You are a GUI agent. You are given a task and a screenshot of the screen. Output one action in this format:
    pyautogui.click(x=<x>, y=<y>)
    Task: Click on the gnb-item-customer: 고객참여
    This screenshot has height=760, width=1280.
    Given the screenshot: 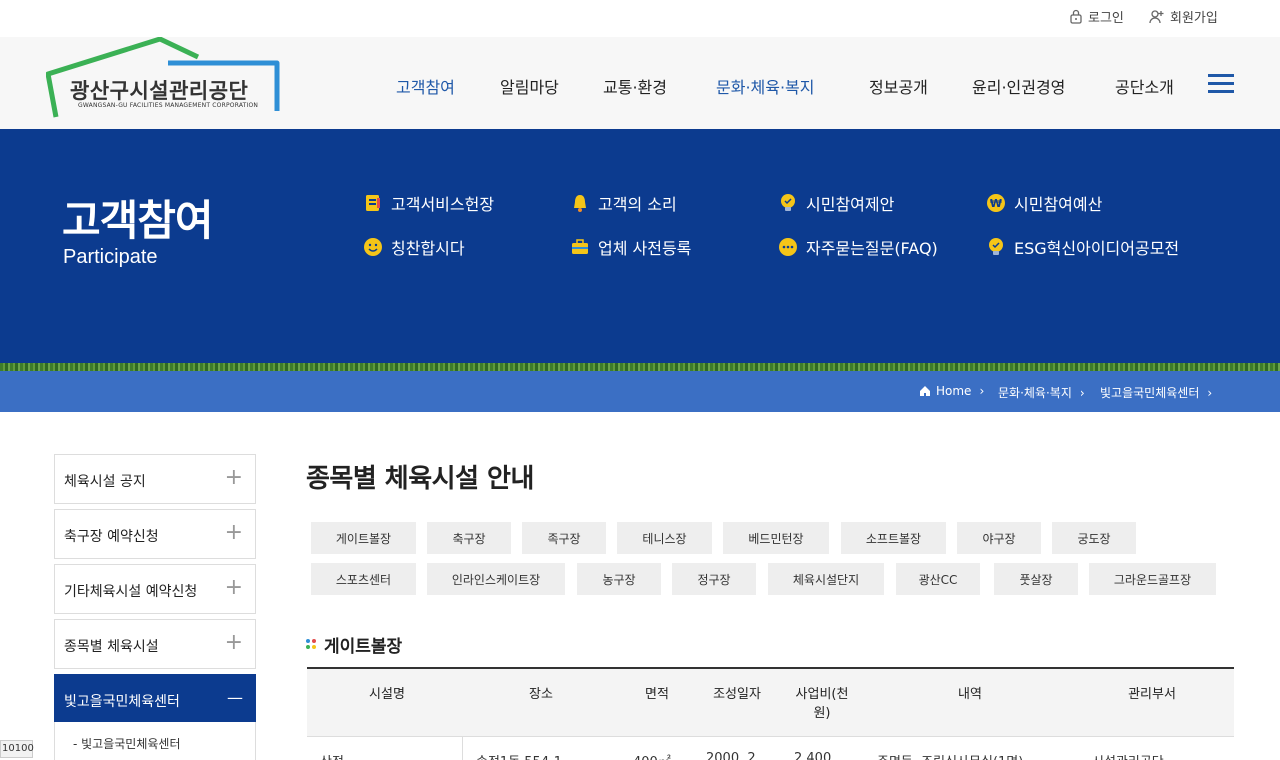 What is the action you would take?
    pyautogui.click(x=425, y=86)
    